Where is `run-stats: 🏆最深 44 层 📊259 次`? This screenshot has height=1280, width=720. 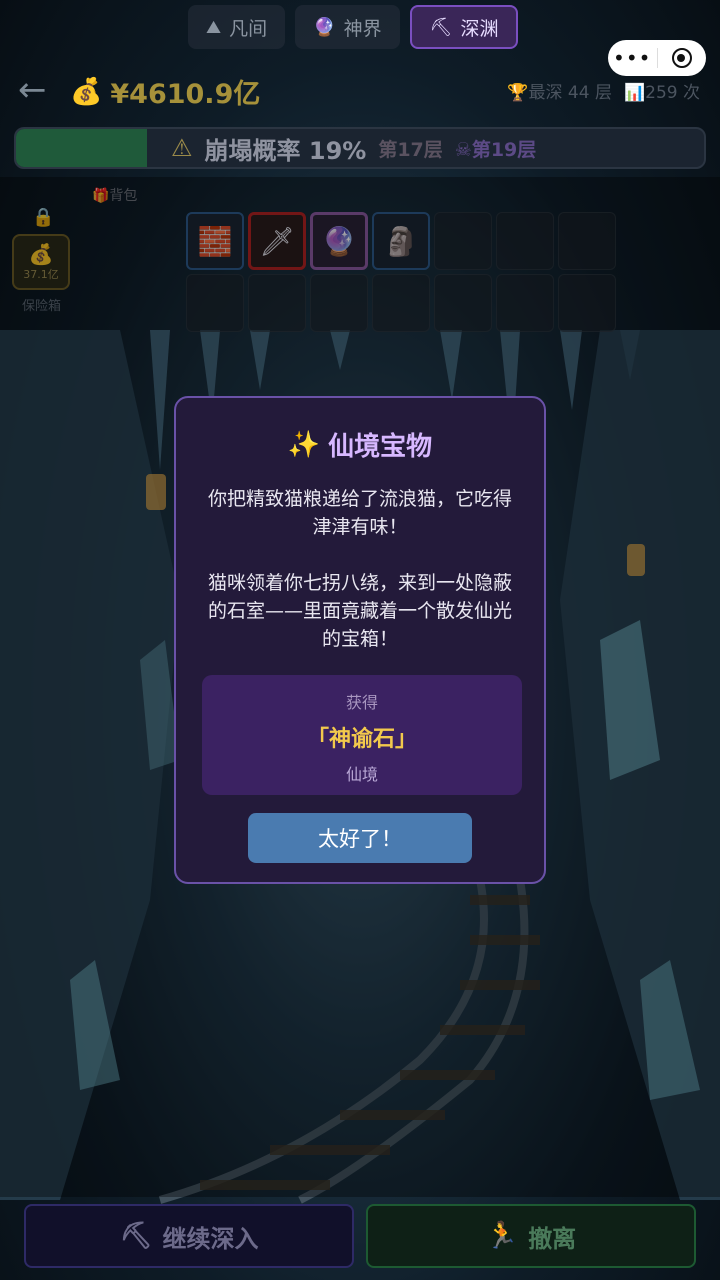
run-stats: 🏆最深 44 层 📊259 次 is located at coordinates (603, 90).